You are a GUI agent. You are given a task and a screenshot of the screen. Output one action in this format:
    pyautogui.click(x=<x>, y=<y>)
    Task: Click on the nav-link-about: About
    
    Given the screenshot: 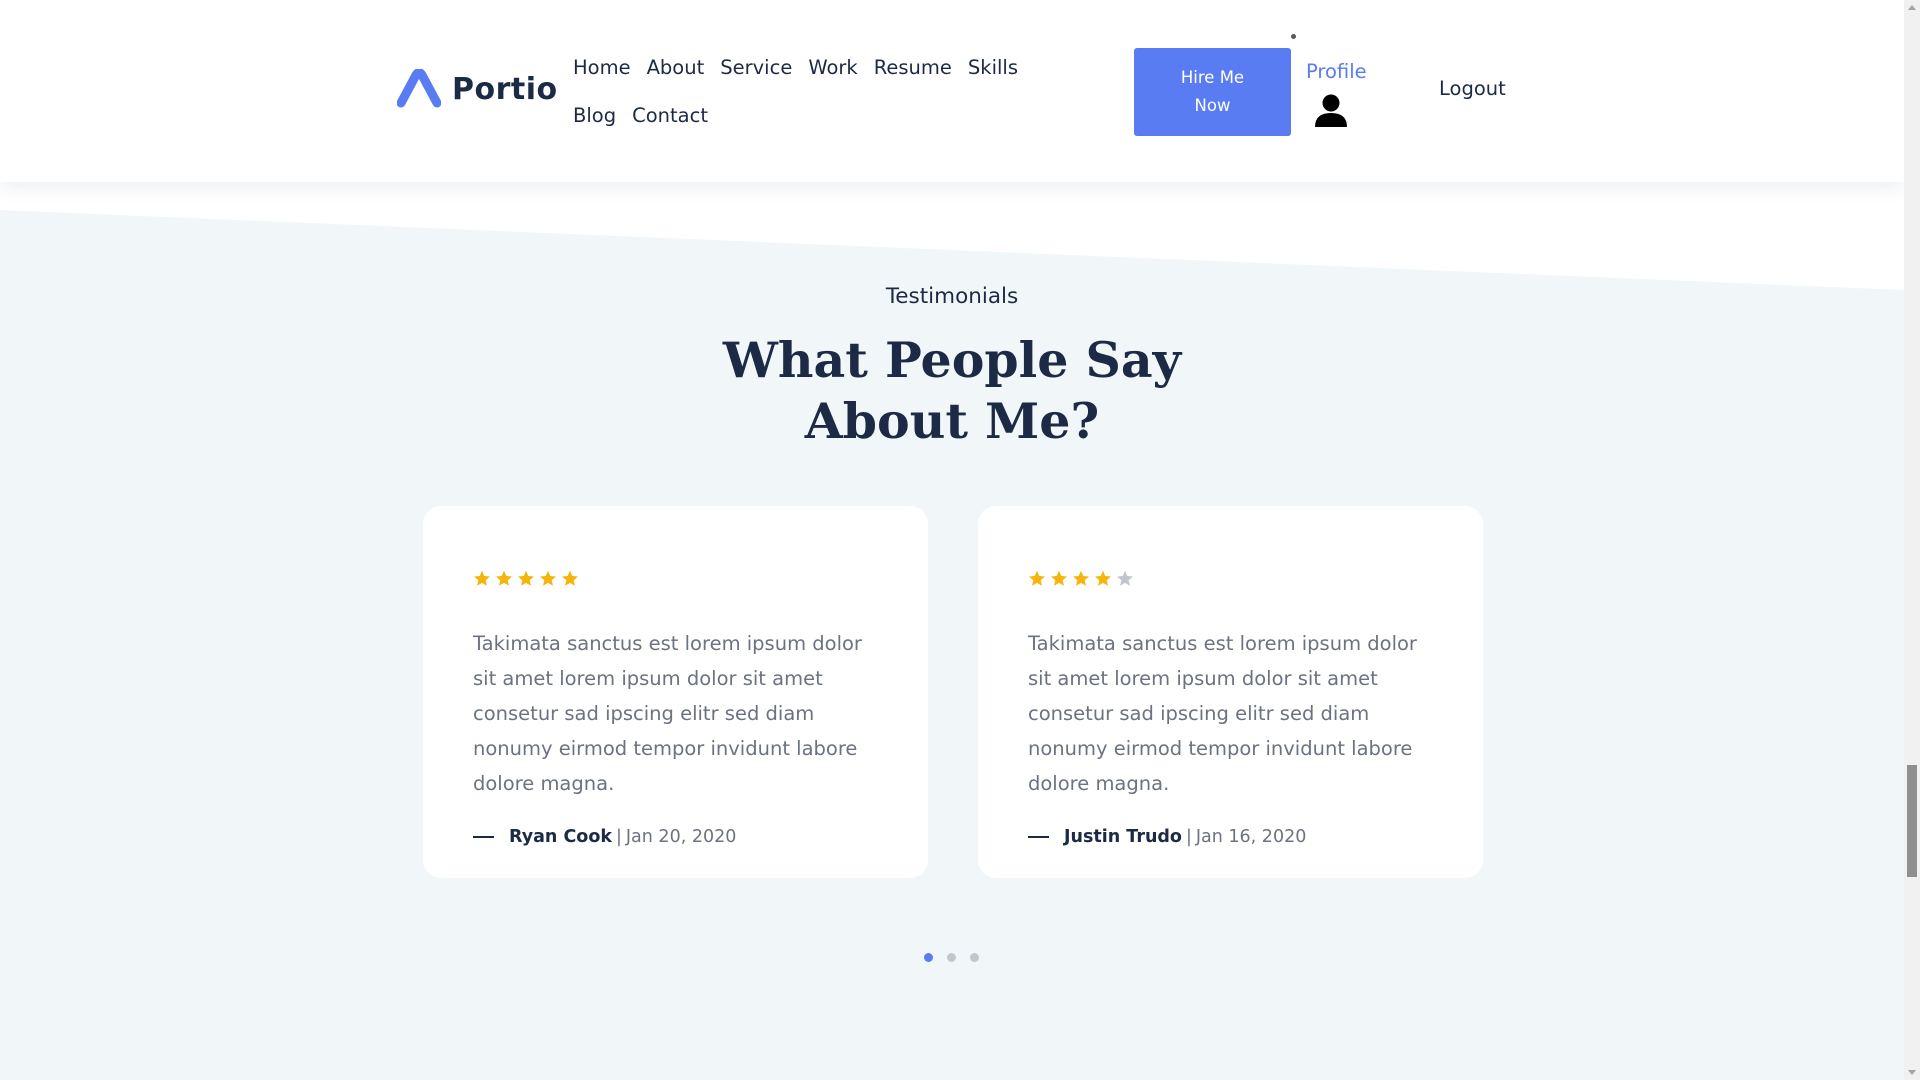 What is the action you would take?
    pyautogui.click(x=676, y=68)
    